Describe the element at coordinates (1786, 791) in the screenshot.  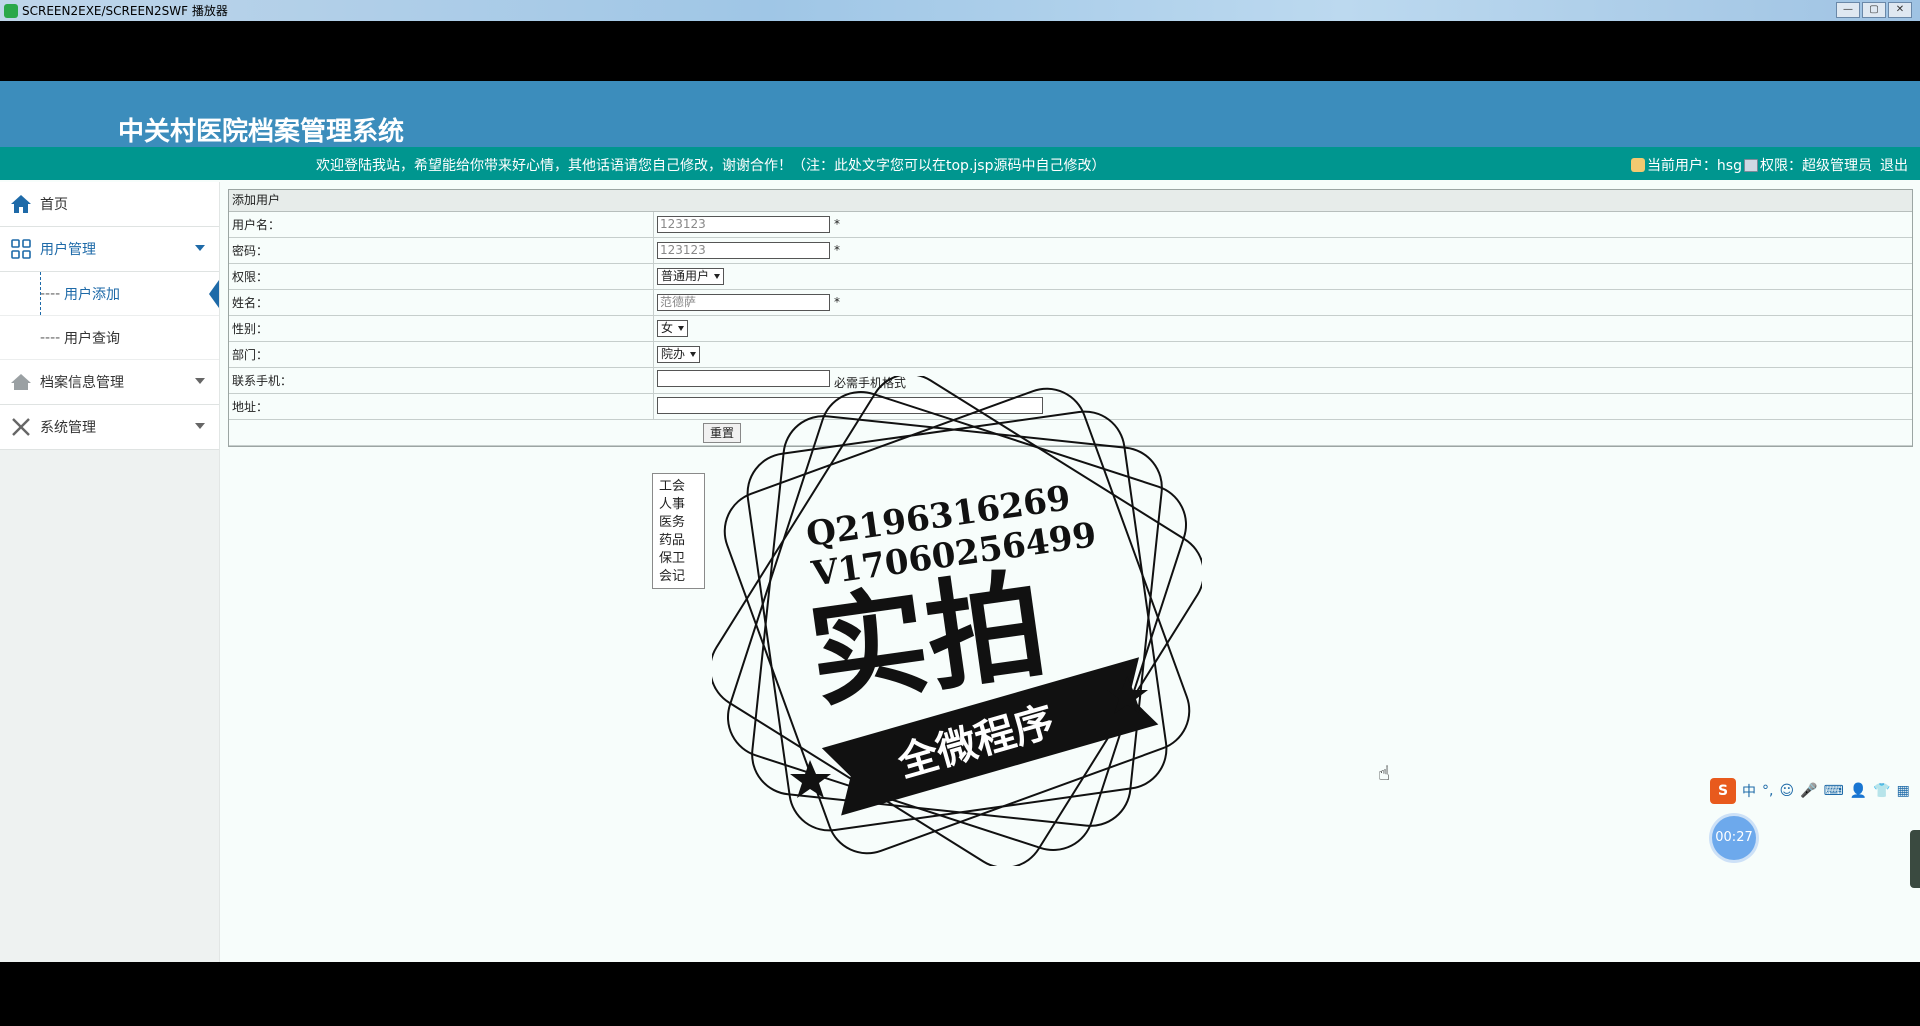
I see `emoji-icon: ☺` at that location.